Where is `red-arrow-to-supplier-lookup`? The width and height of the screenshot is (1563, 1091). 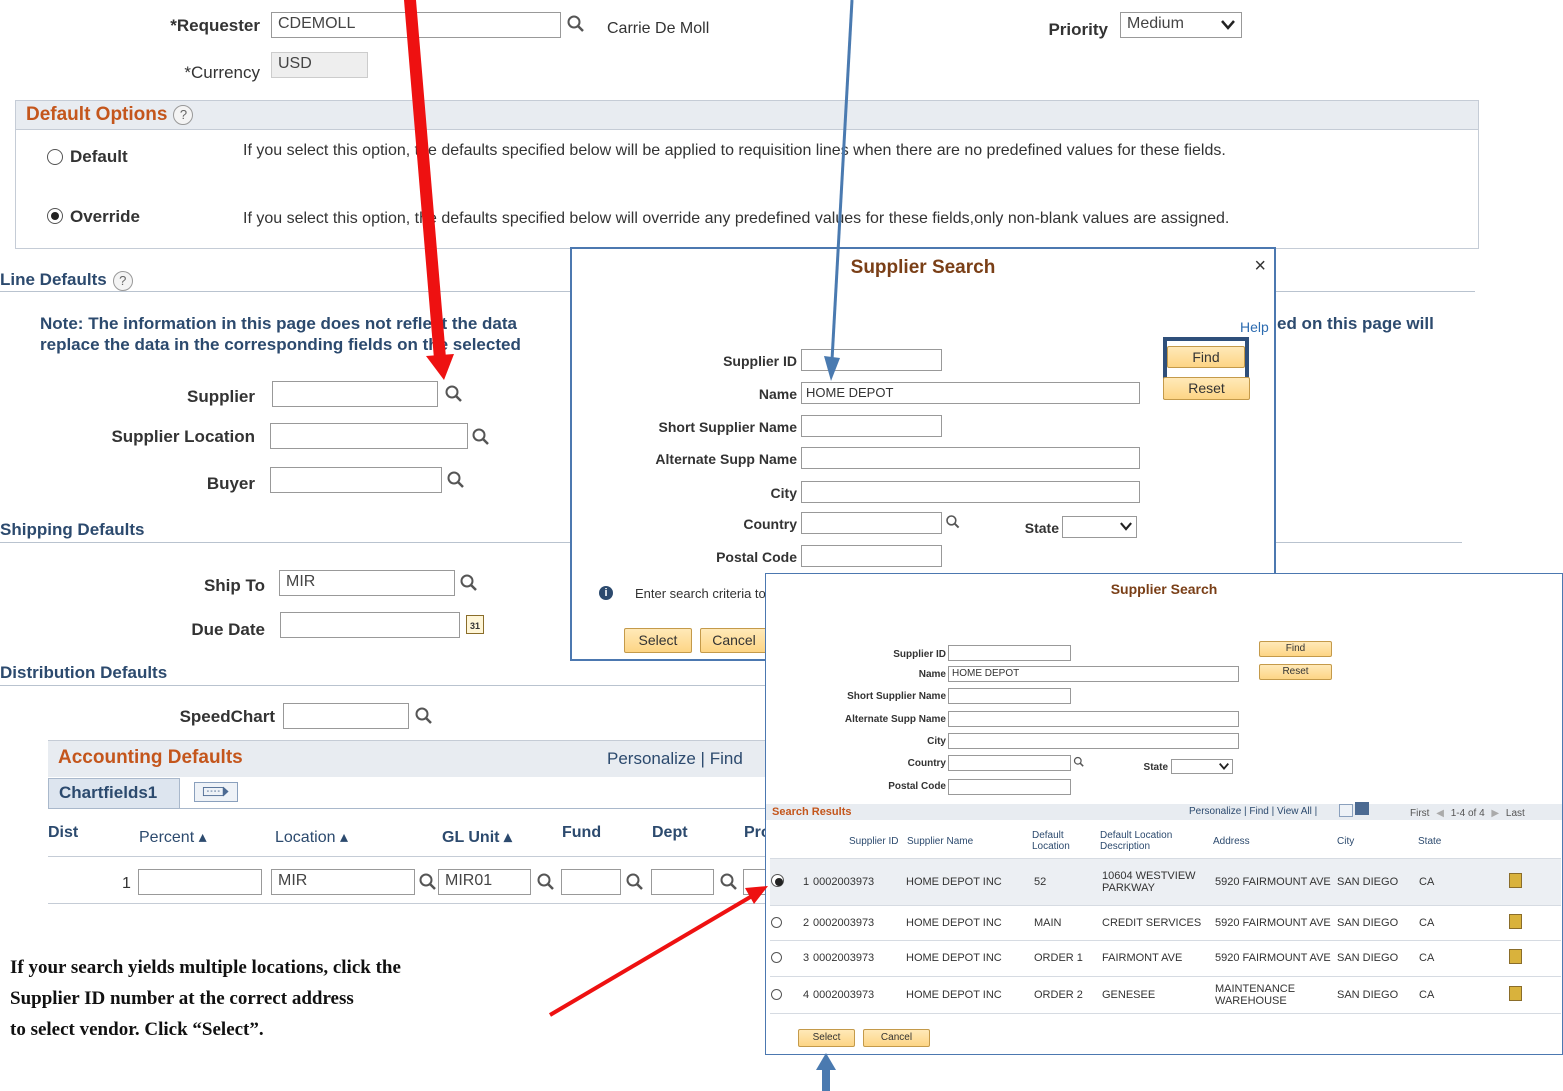 red-arrow-to-supplier-lookup is located at coordinates (429, 190).